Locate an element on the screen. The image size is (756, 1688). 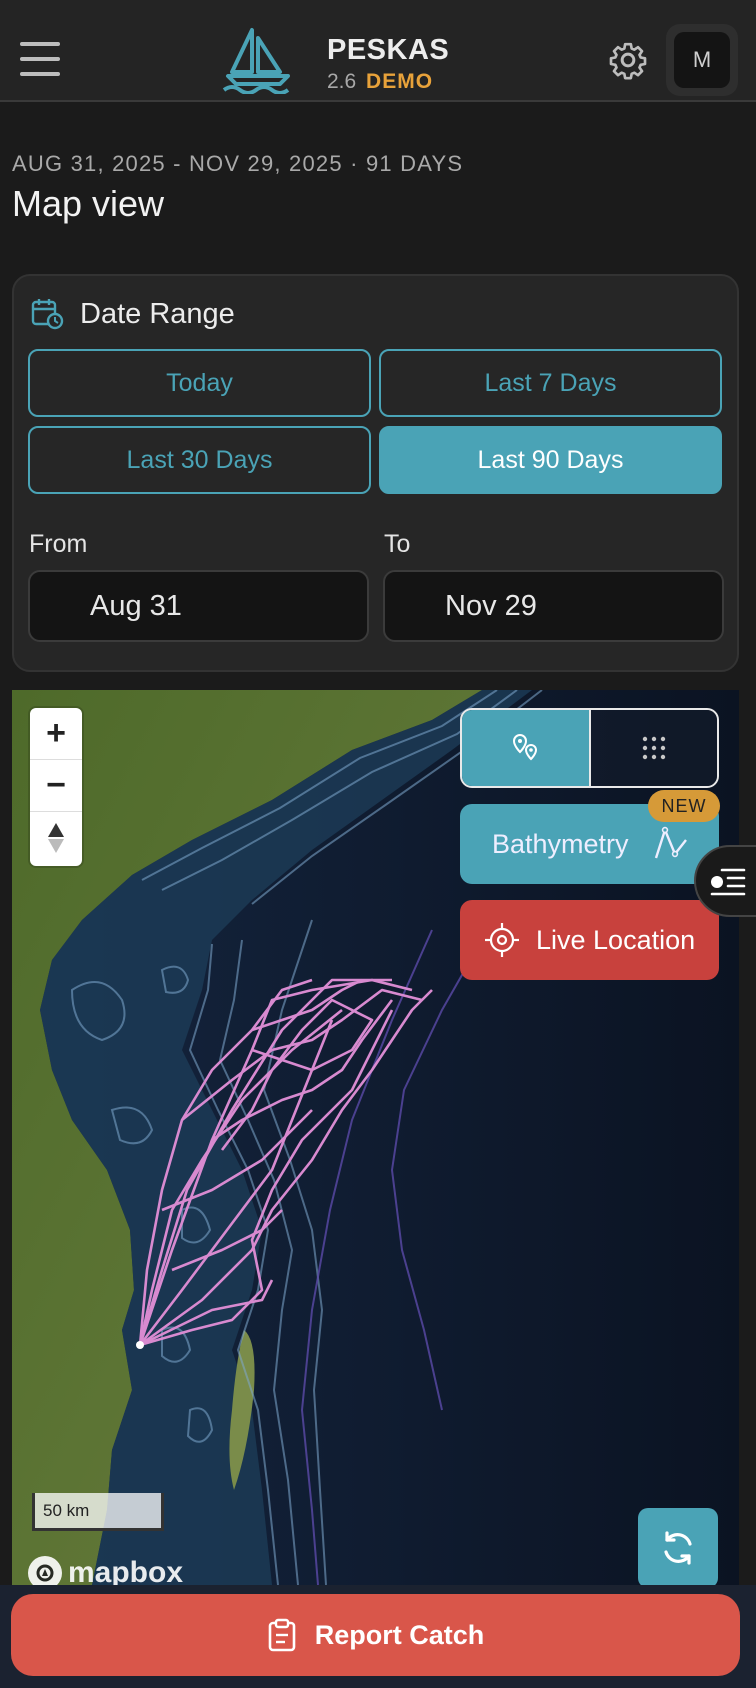
range-30-days-button: Last 30 Days is located at coordinates (199, 460).